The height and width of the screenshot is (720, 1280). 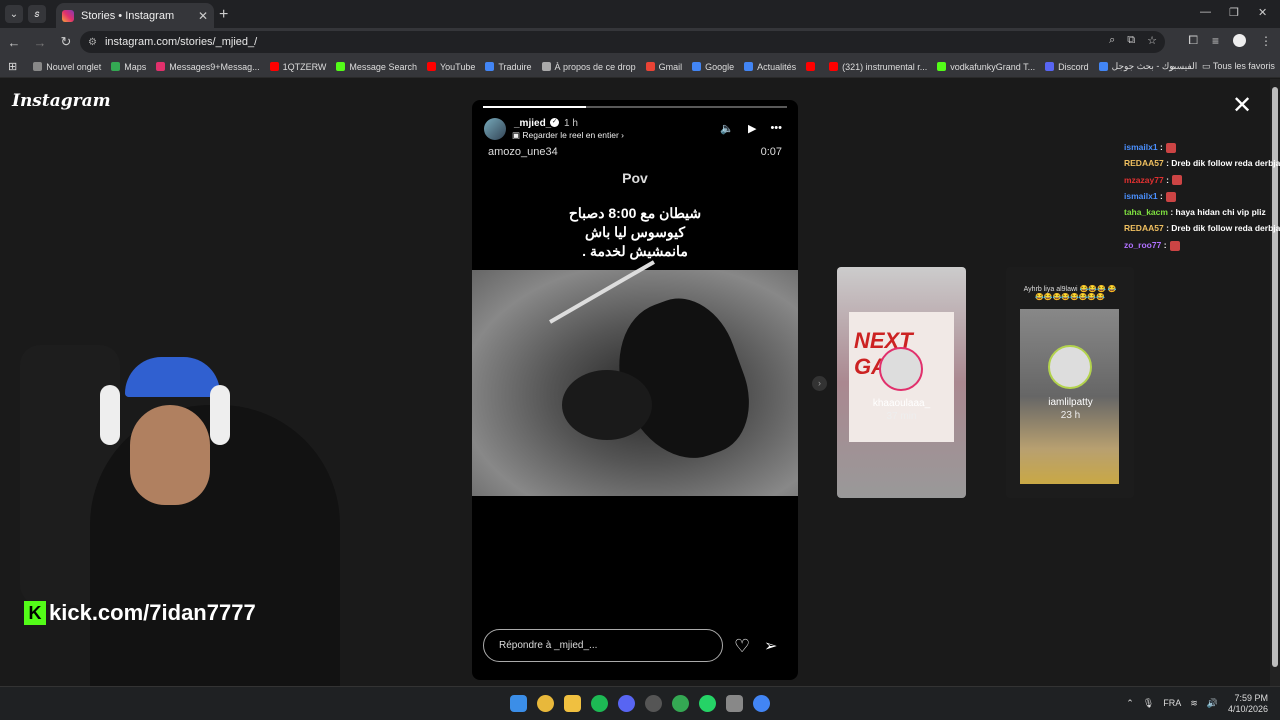 What do you see at coordinates (653, 703) in the screenshot?
I see `app-icon` at bounding box center [653, 703].